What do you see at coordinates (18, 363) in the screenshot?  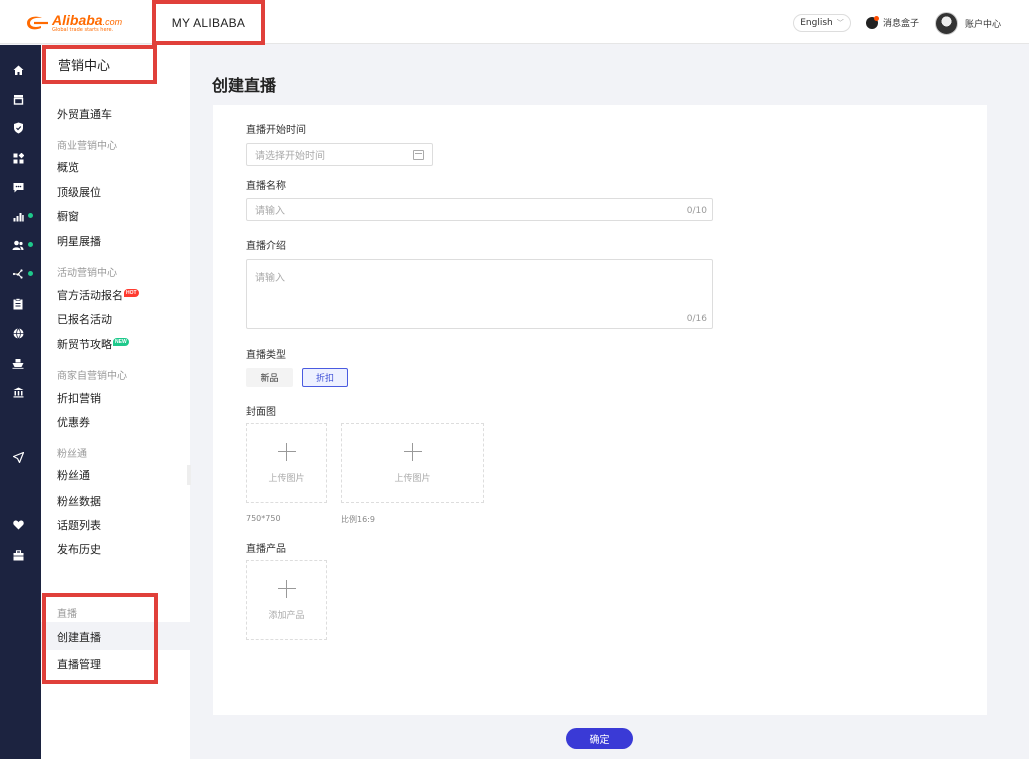 I see `ship-icon` at bounding box center [18, 363].